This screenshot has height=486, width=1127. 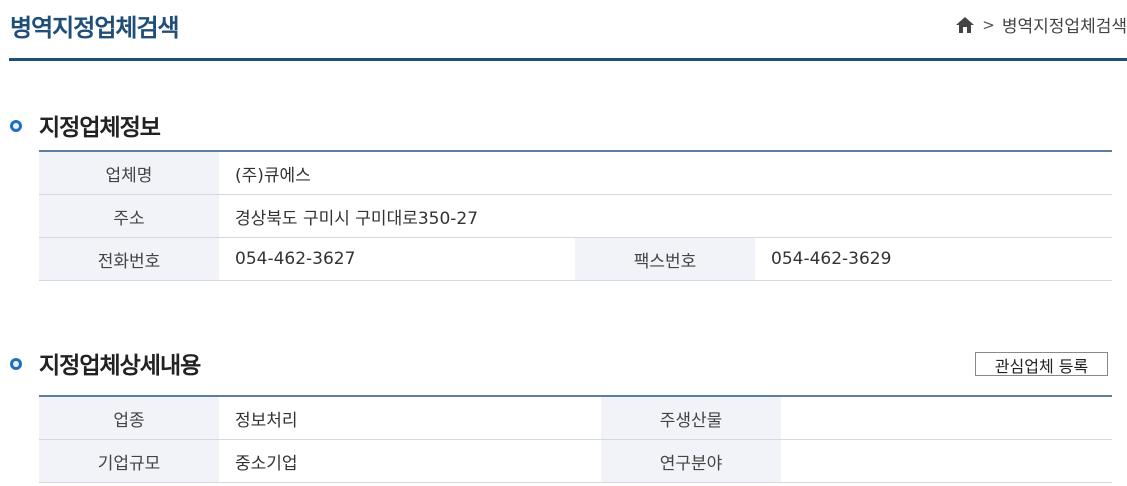 I want to click on info-section-header: 지정업체정보, so click(x=85, y=125).